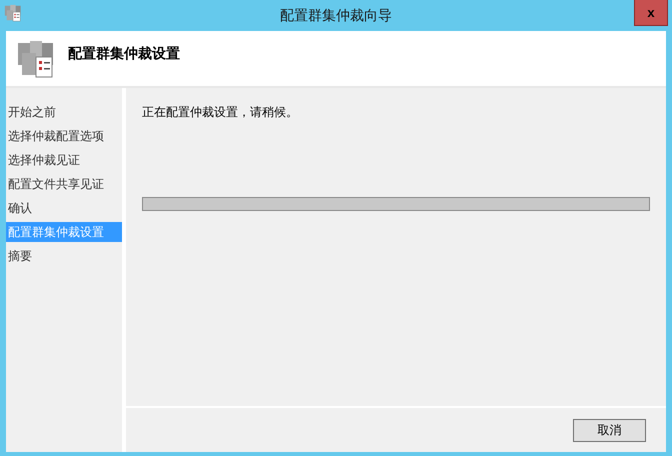 This screenshot has height=456, width=672. I want to click on step-item: 选择仲裁见证, so click(64, 160).